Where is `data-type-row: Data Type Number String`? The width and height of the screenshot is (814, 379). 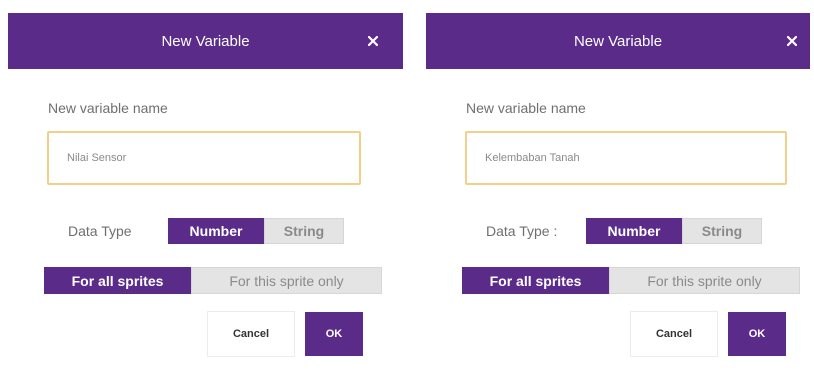
data-type-row: Data Type Number String is located at coordinates (206, 231).